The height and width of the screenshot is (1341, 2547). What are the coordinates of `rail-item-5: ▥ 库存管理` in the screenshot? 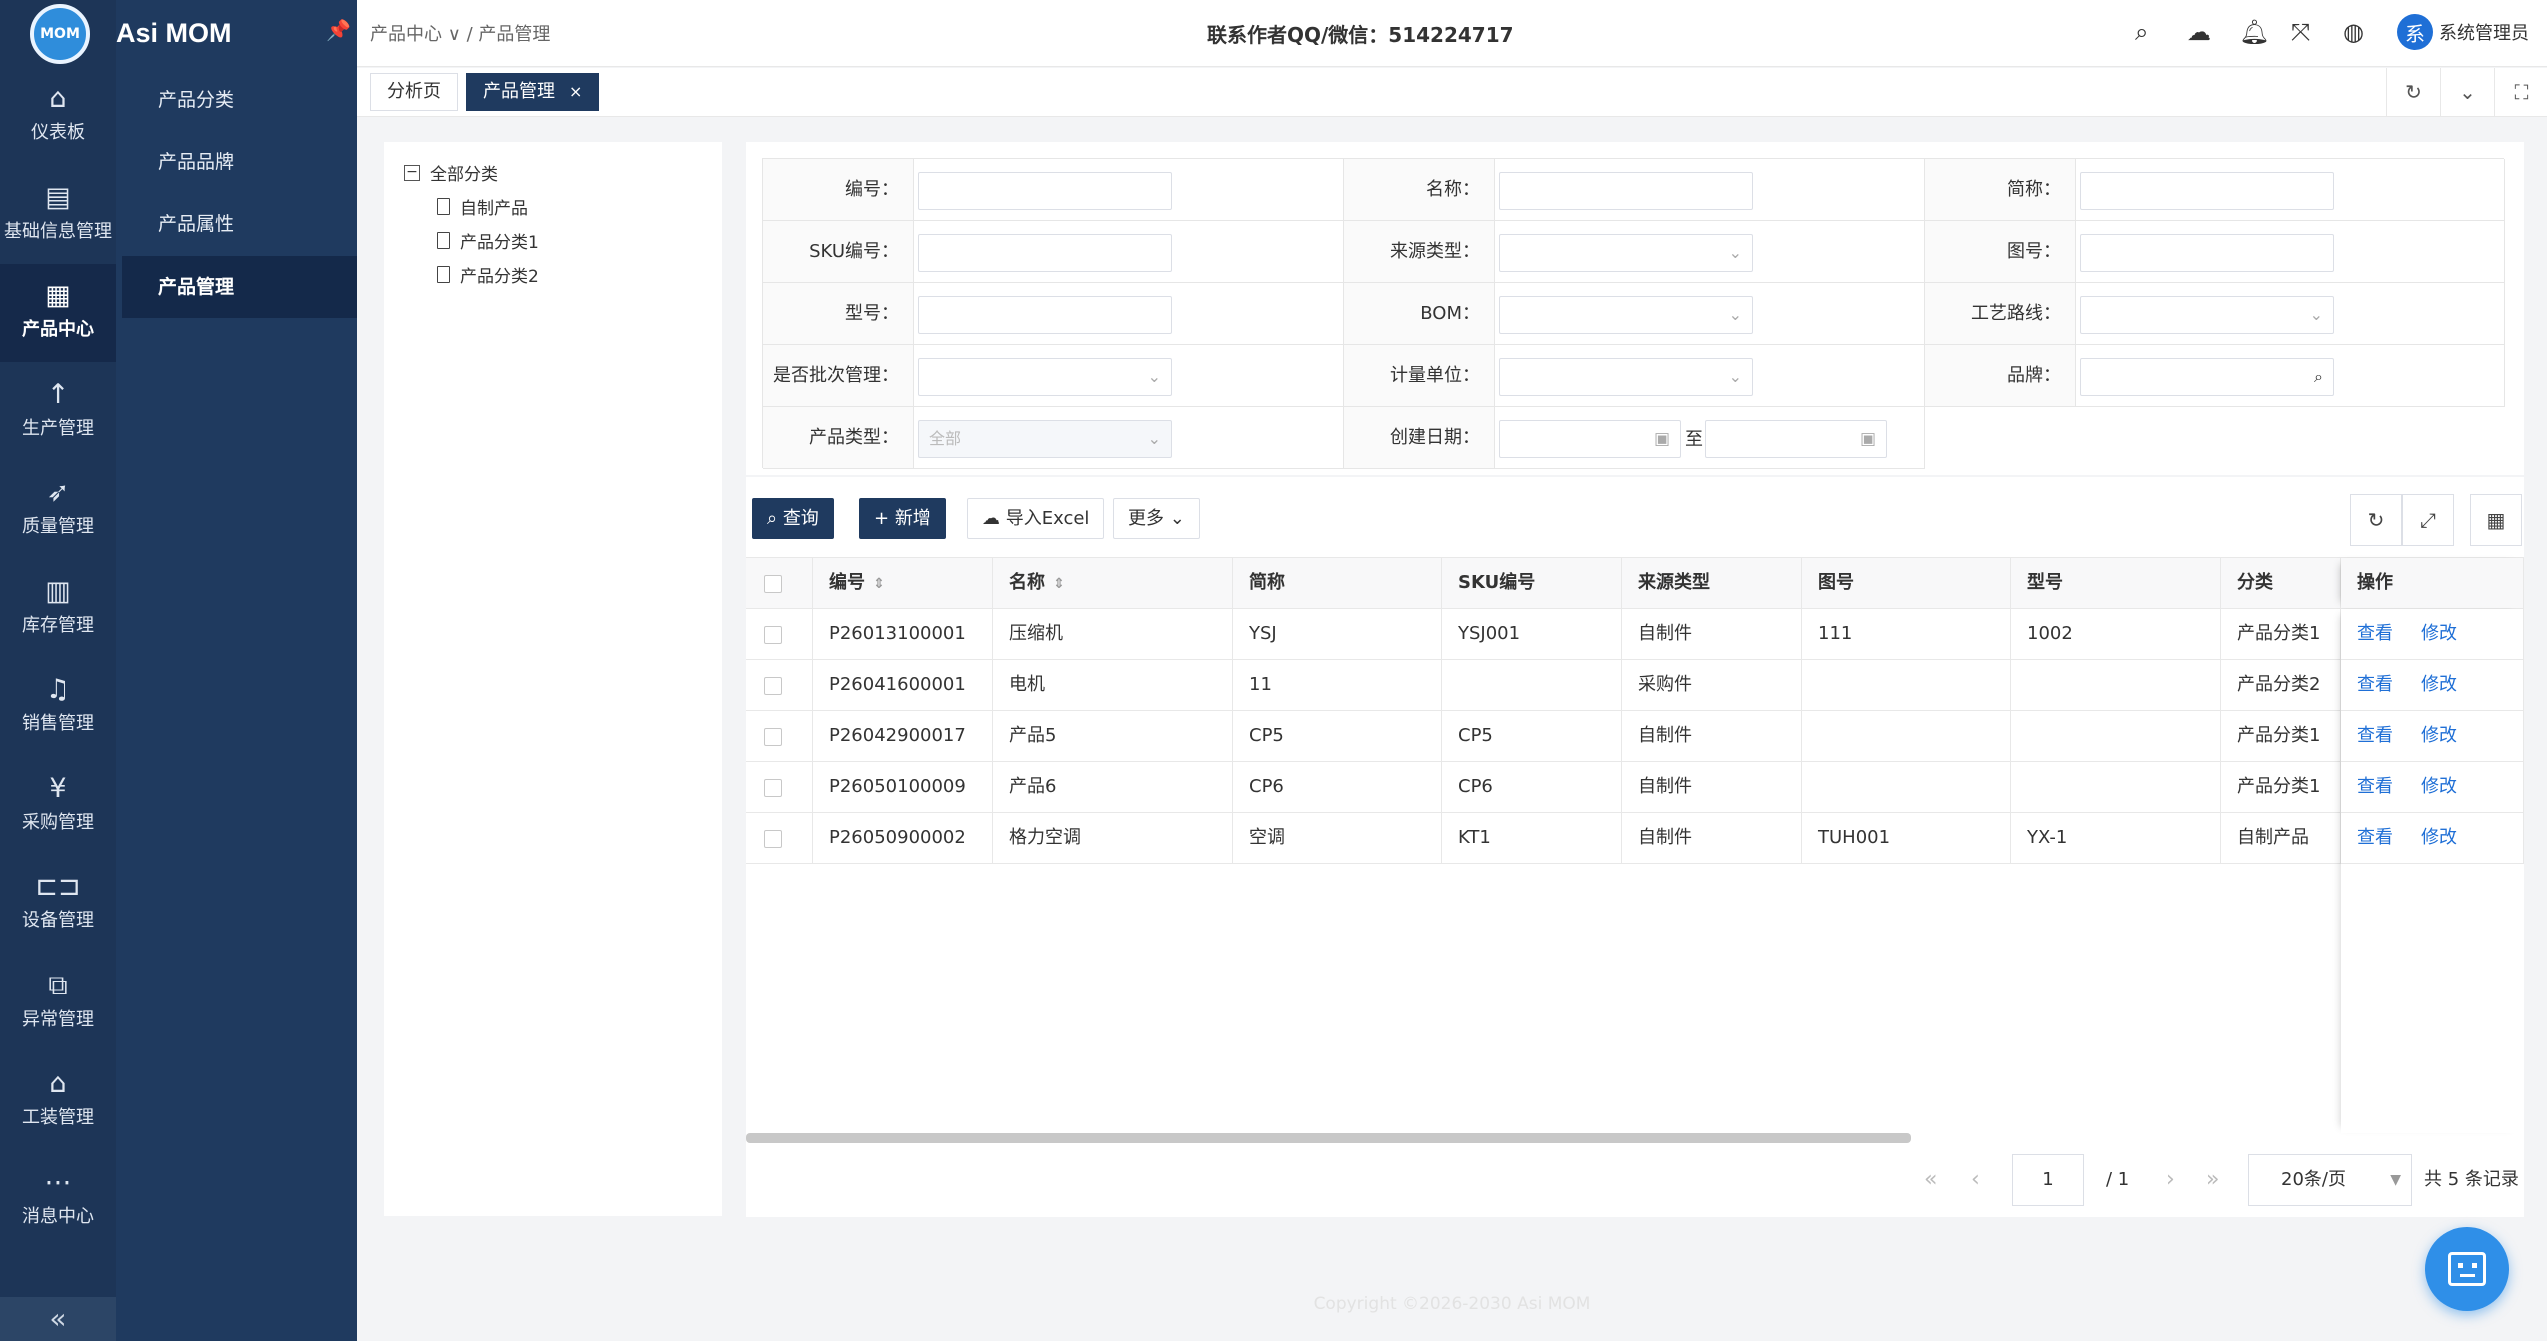 It's located at (58, 609).